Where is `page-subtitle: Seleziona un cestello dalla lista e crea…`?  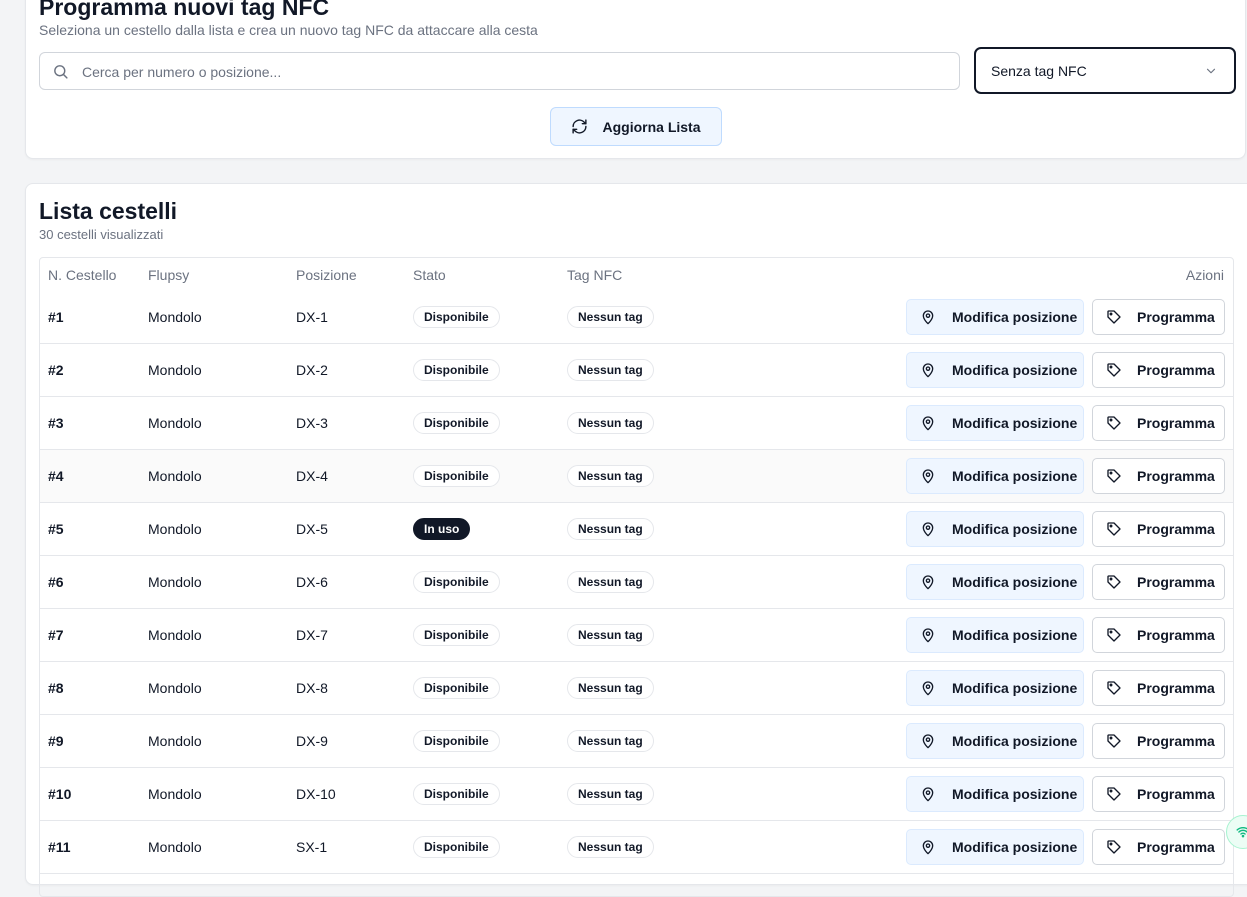 page-subtitle: Seleziona un cestello dalla lista e crea… is located at coordinates (288, 30).